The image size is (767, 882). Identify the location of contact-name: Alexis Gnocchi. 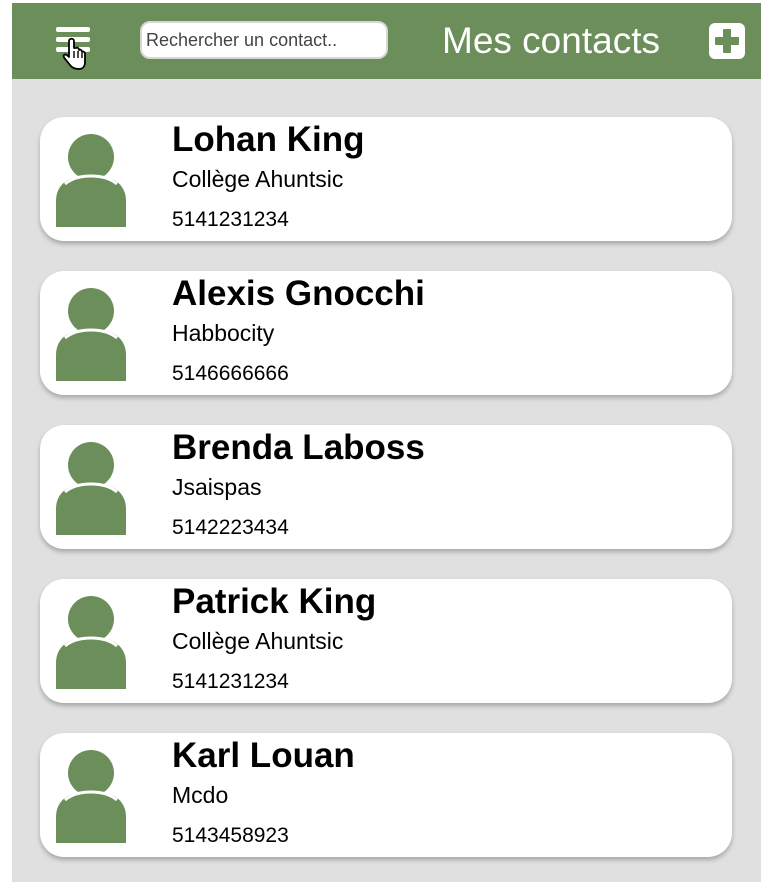
(298, 293).